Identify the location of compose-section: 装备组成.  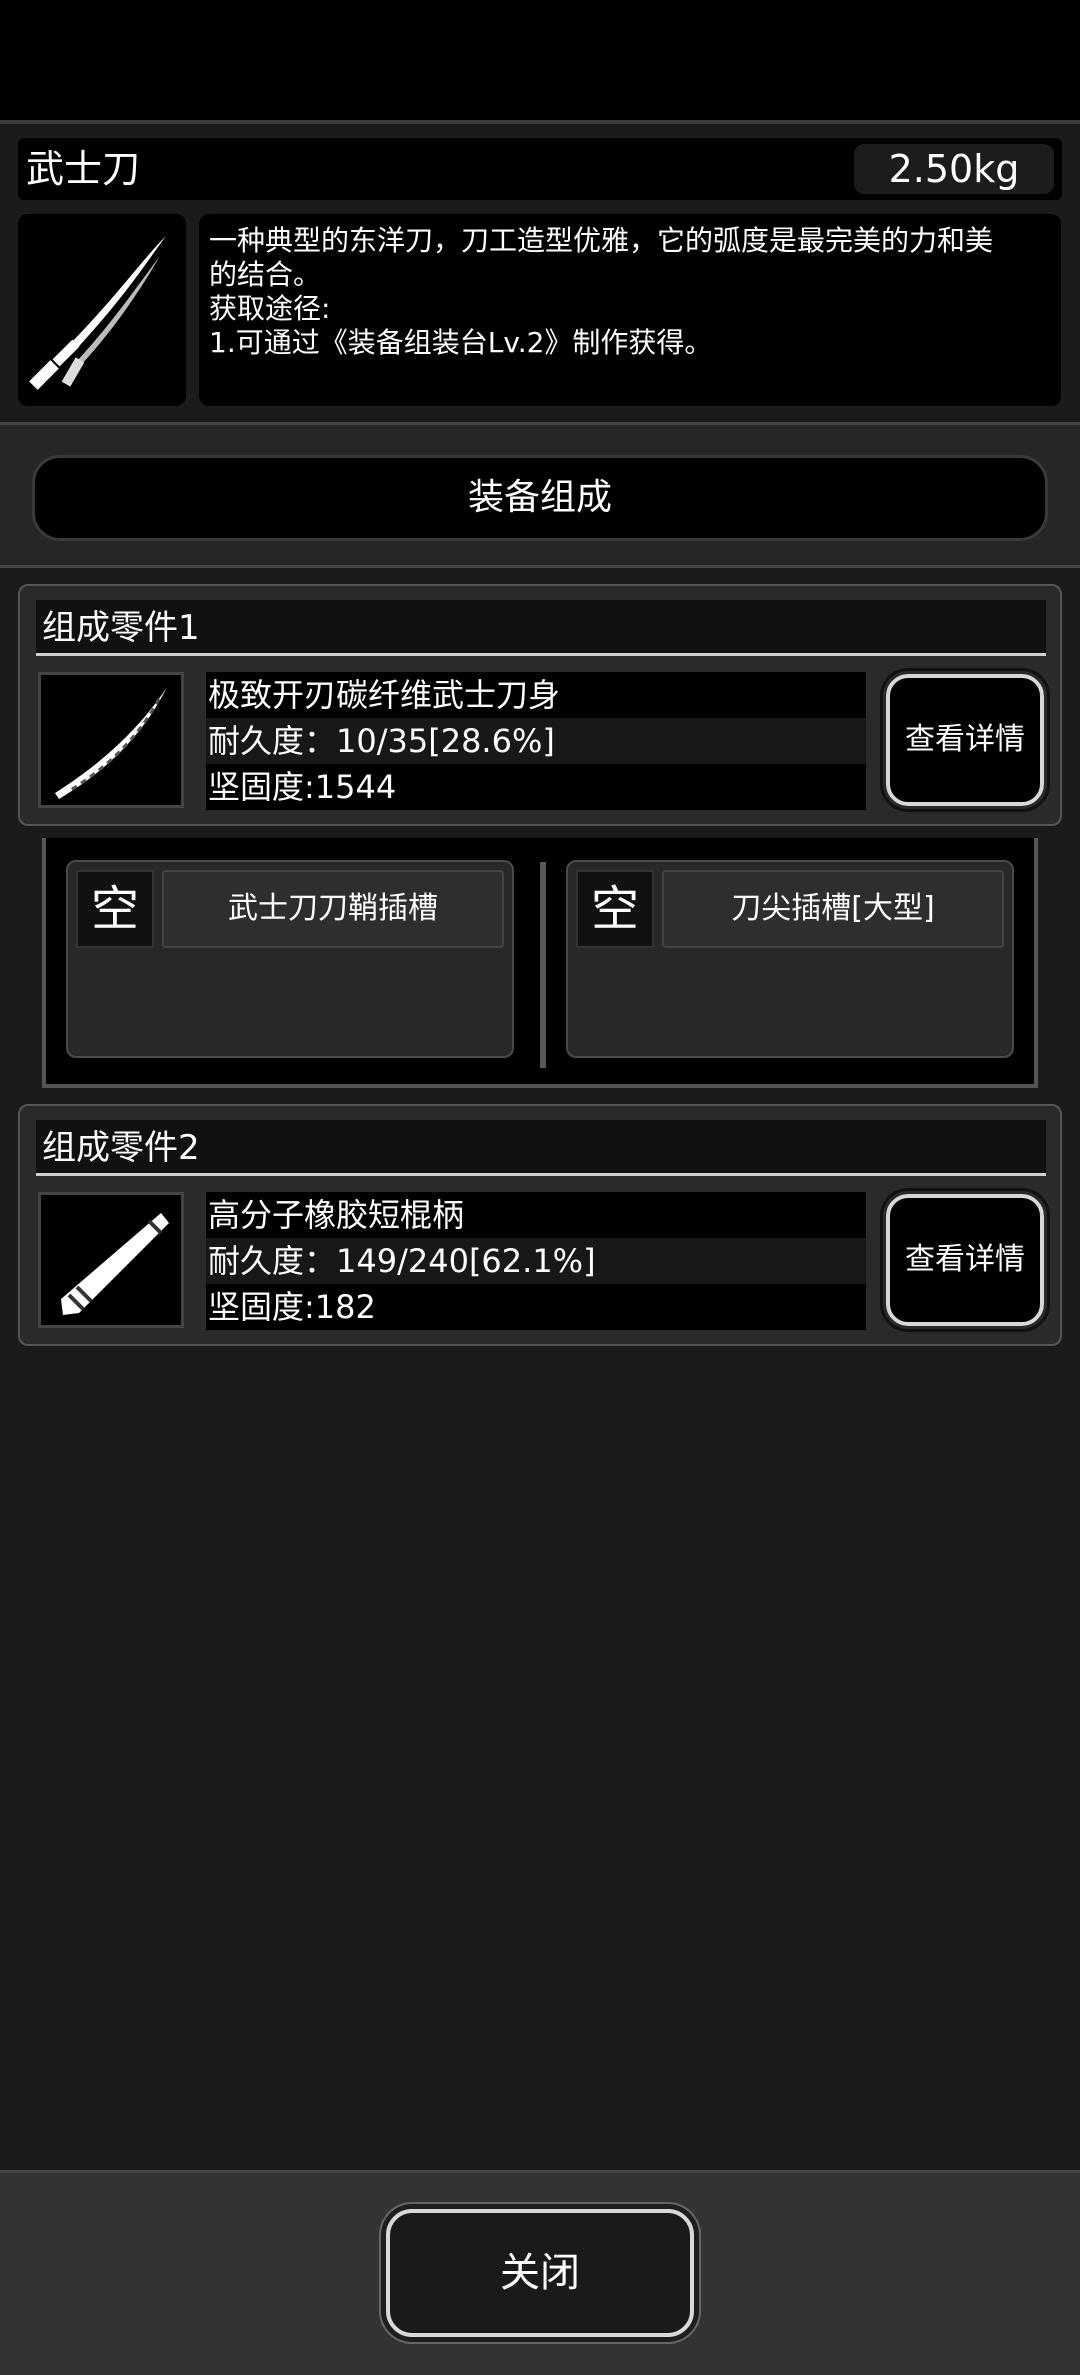
(540, 495).